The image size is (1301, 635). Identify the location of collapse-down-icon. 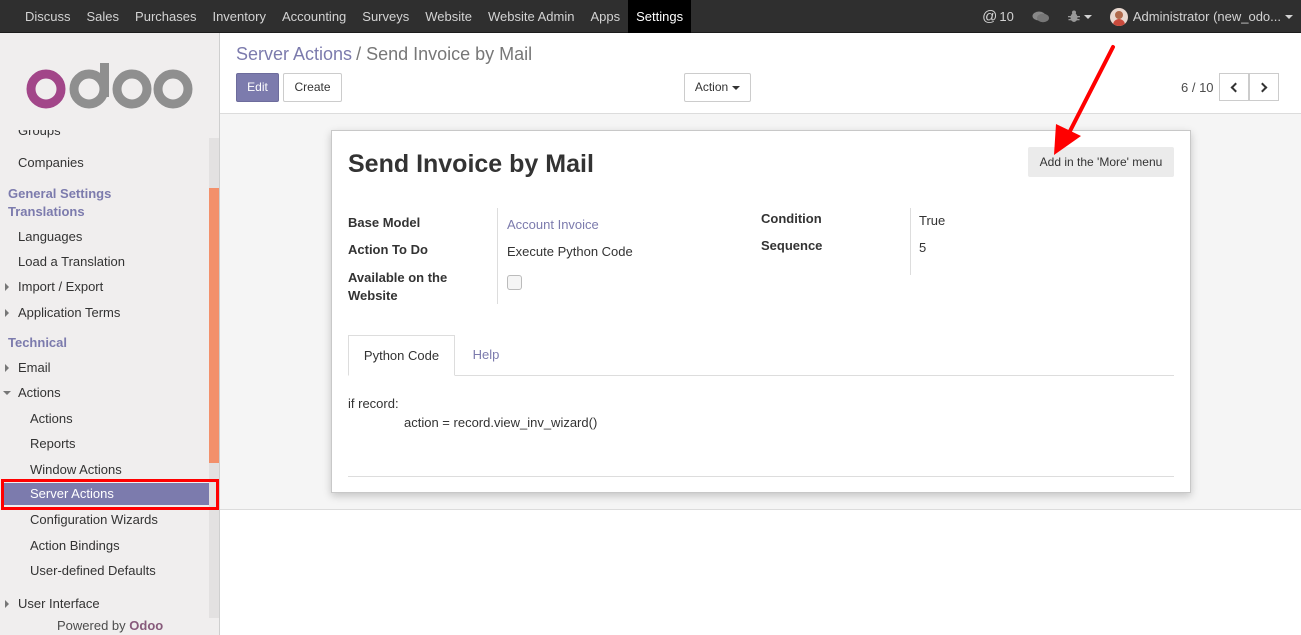
(7, 393).